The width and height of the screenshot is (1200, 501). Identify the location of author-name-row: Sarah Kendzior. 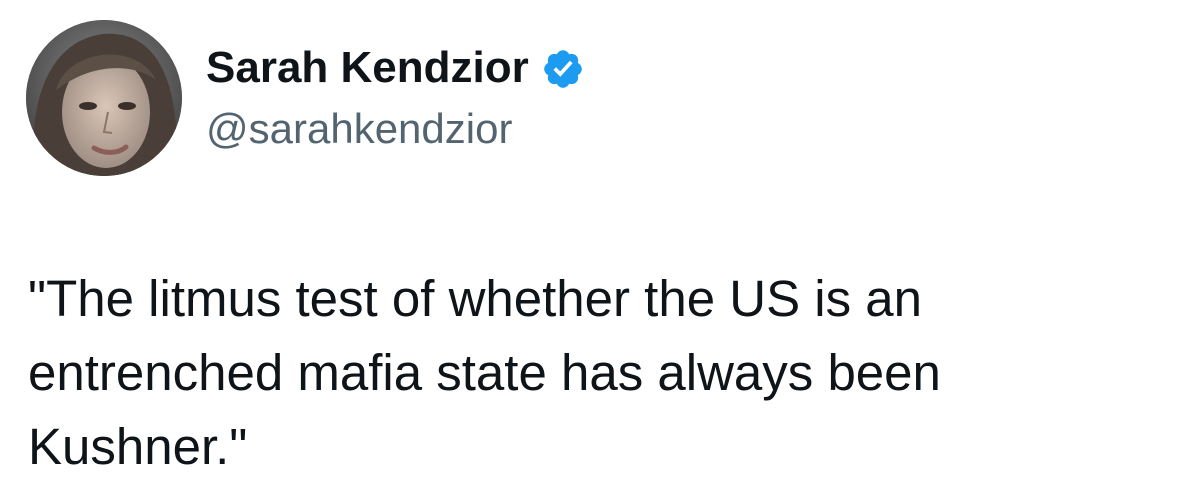
(395, 68).